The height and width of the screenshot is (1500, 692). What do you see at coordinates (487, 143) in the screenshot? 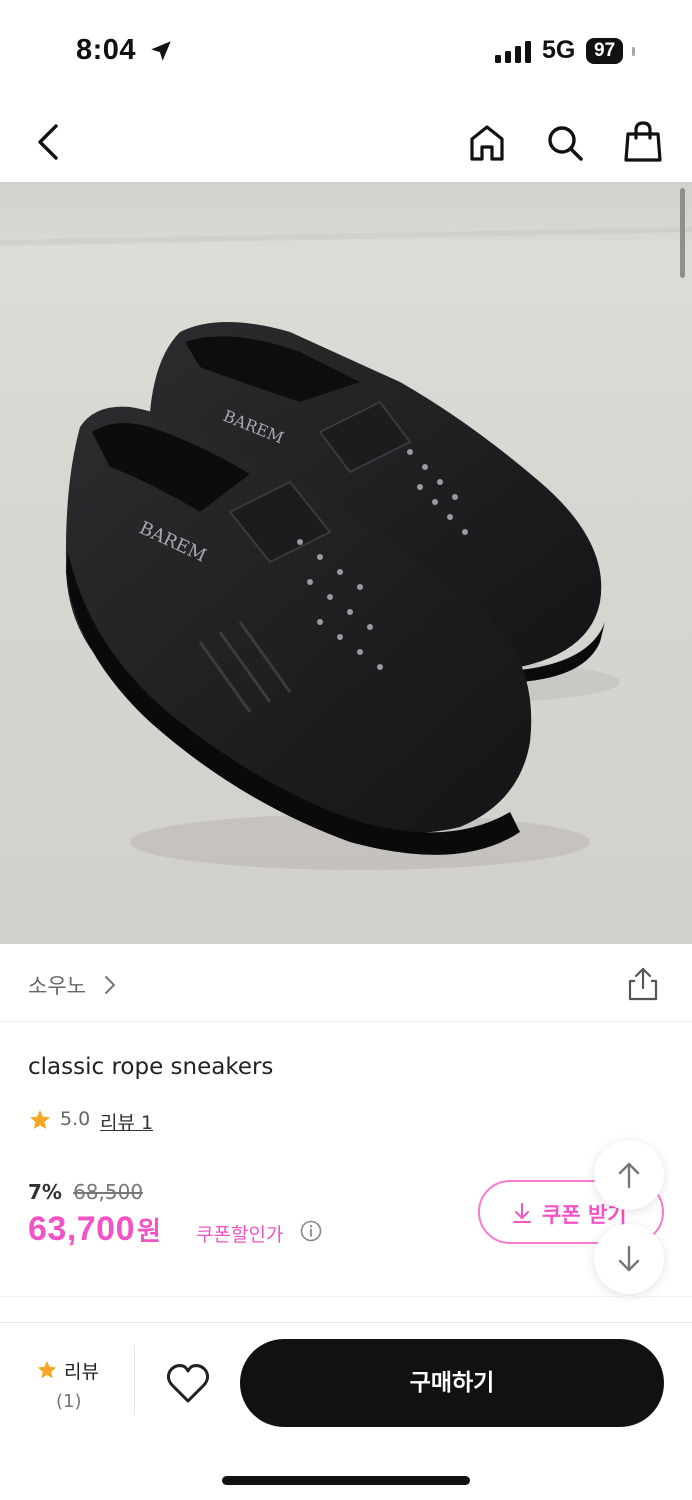
I see `home-icon` at bounding box center [487, 143].